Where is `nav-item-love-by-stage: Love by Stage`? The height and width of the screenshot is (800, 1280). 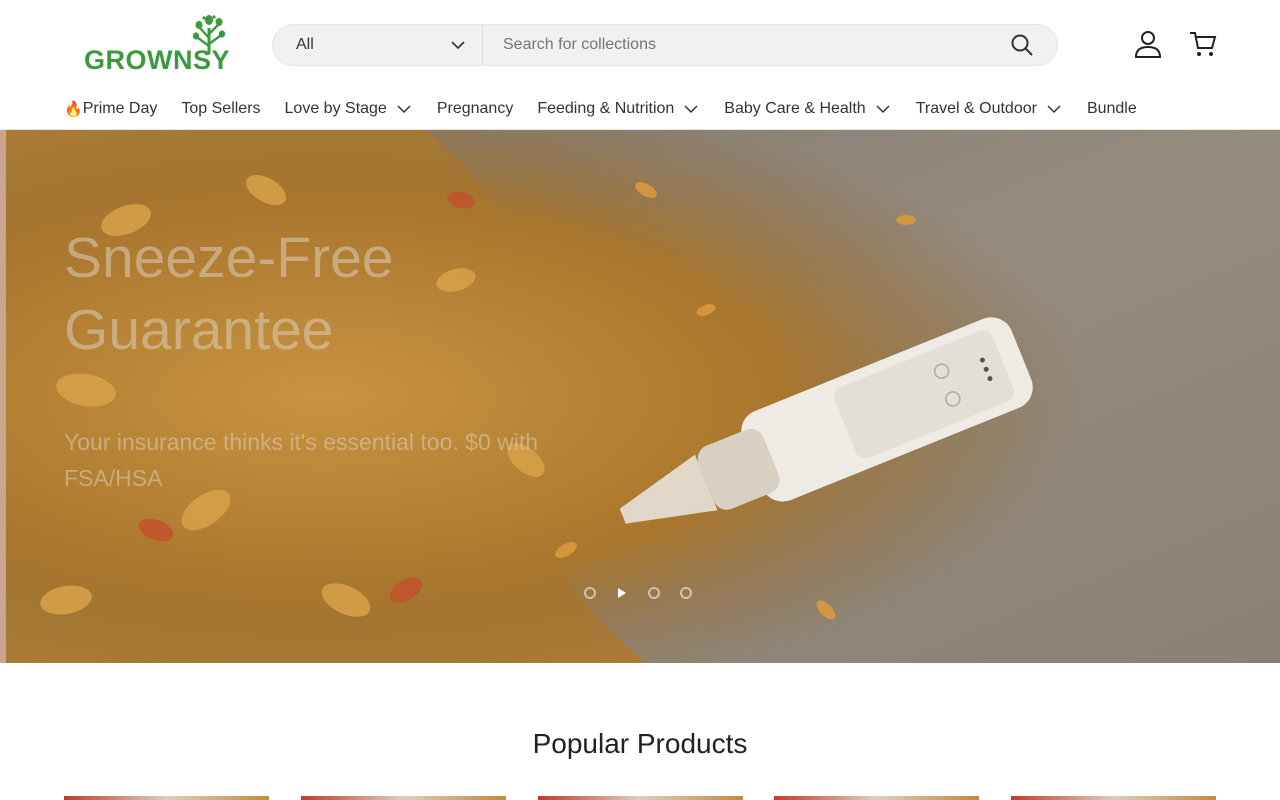 nav-item-love-by-stage: Love by Stage is located at coordinates (349, 109).